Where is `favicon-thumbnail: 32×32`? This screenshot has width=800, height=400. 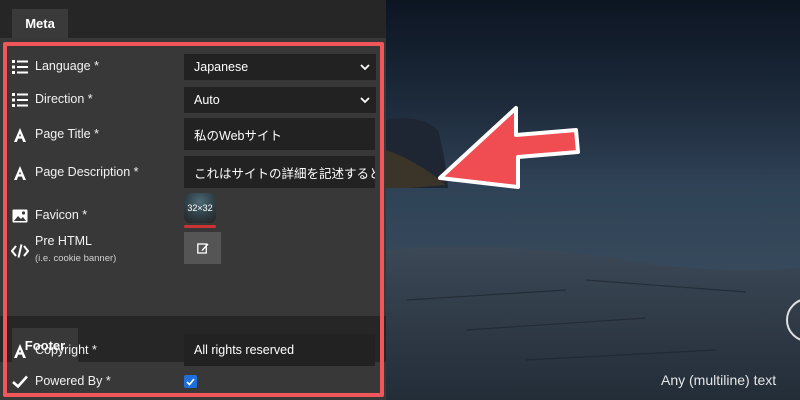
favicon-thumbnail: 32×32 is located at coordinates (200, 208).